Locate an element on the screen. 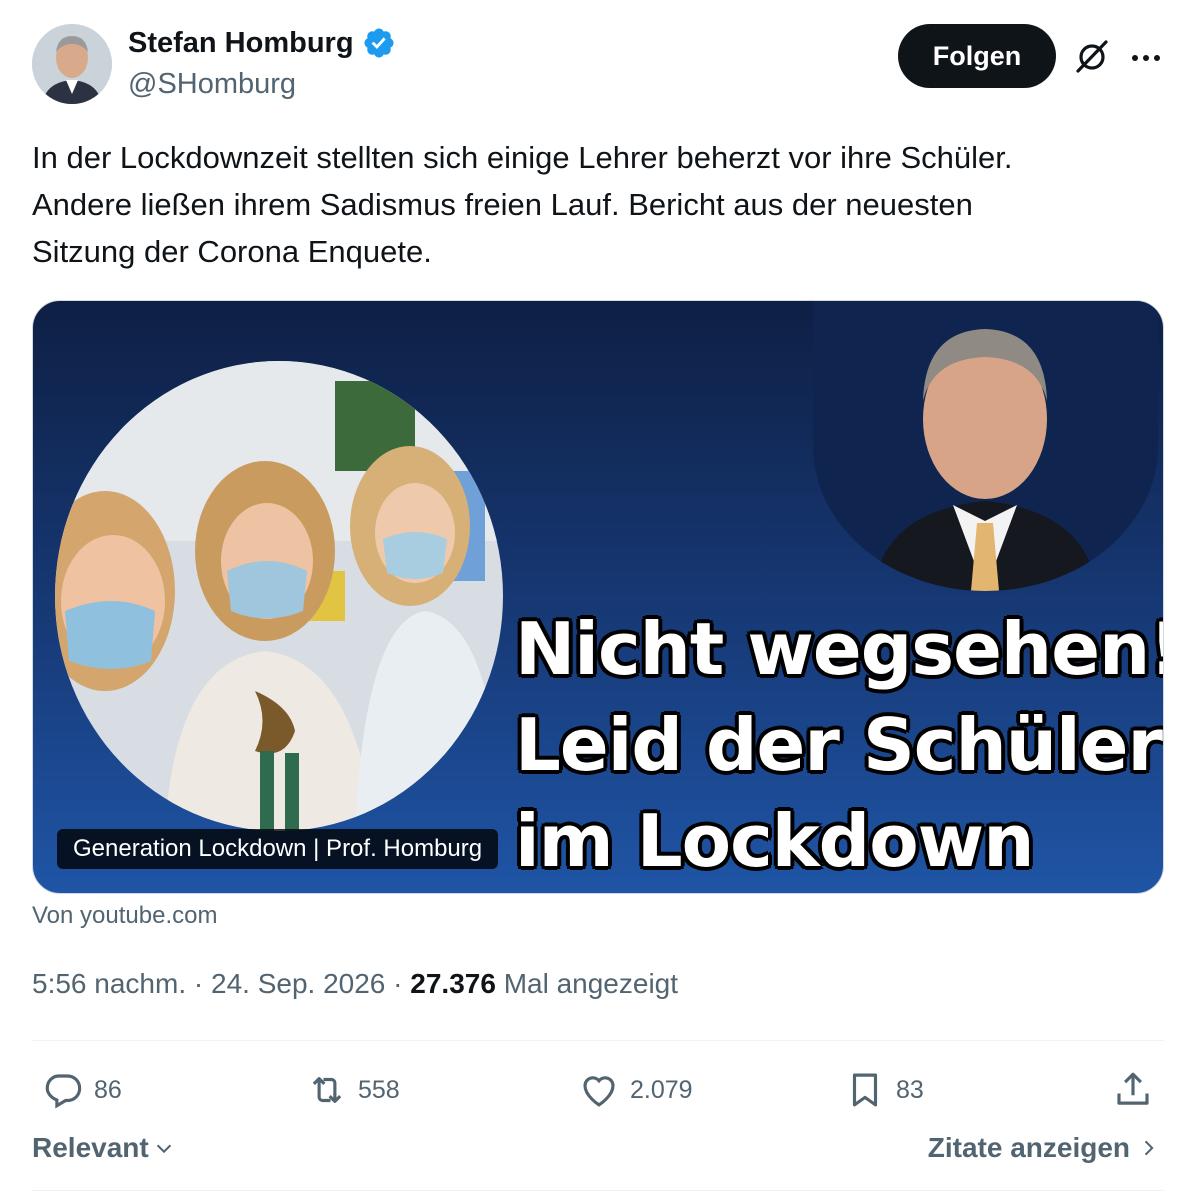 This screenshot has height=1194, width=1196. like-button: 2.079 is located at coordinates (635, 1090).